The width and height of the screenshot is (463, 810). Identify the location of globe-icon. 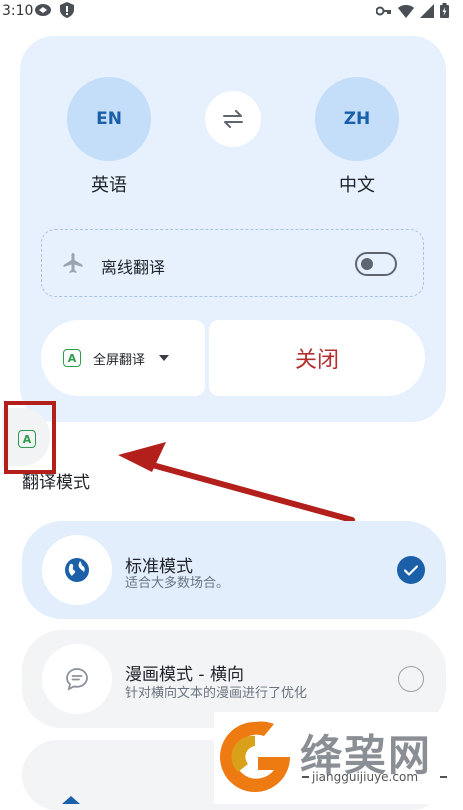
(77, 570).